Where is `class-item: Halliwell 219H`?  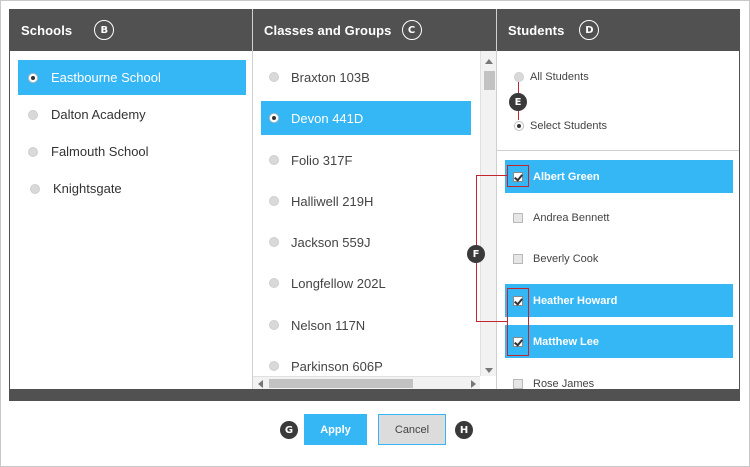 class-item: Halliwell 219H is located at coordinates (366, 201).